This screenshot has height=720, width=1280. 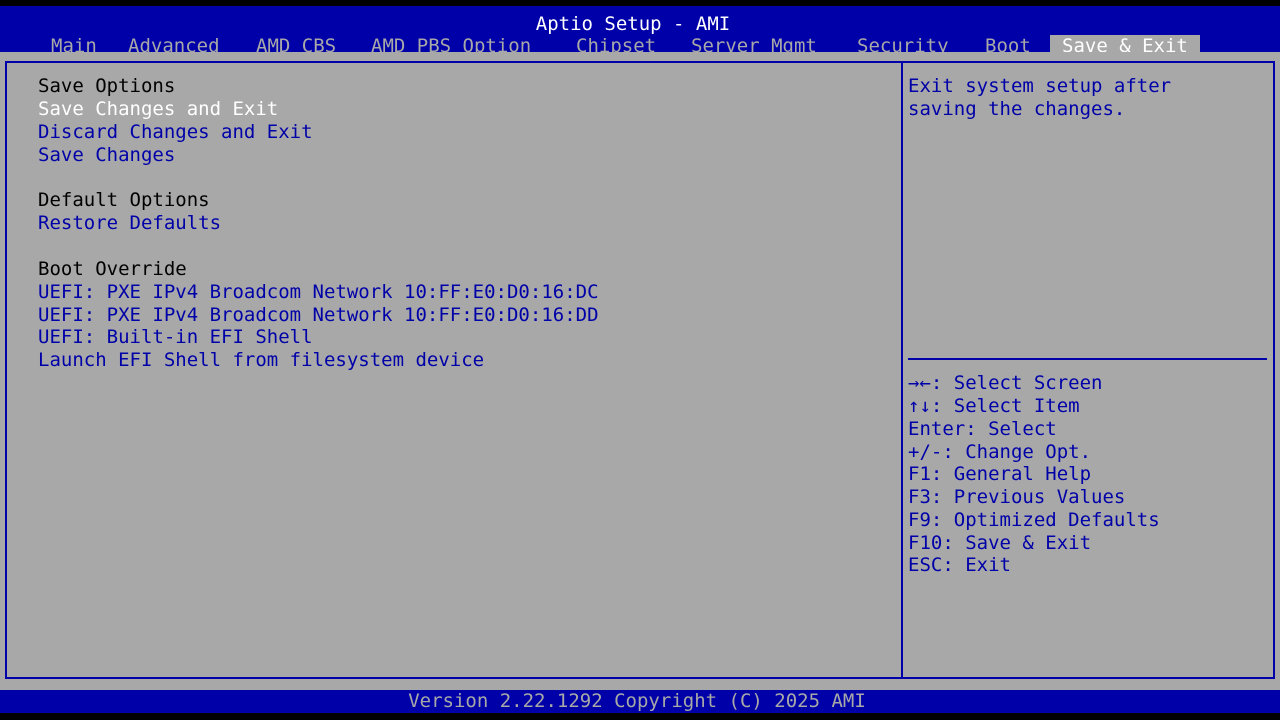 What do you see at coordinates (175, 132) in the screenshot?
I see `discard-changes-and-exit-item: Discard Changes and Exit` at bounding box center [175, 132].